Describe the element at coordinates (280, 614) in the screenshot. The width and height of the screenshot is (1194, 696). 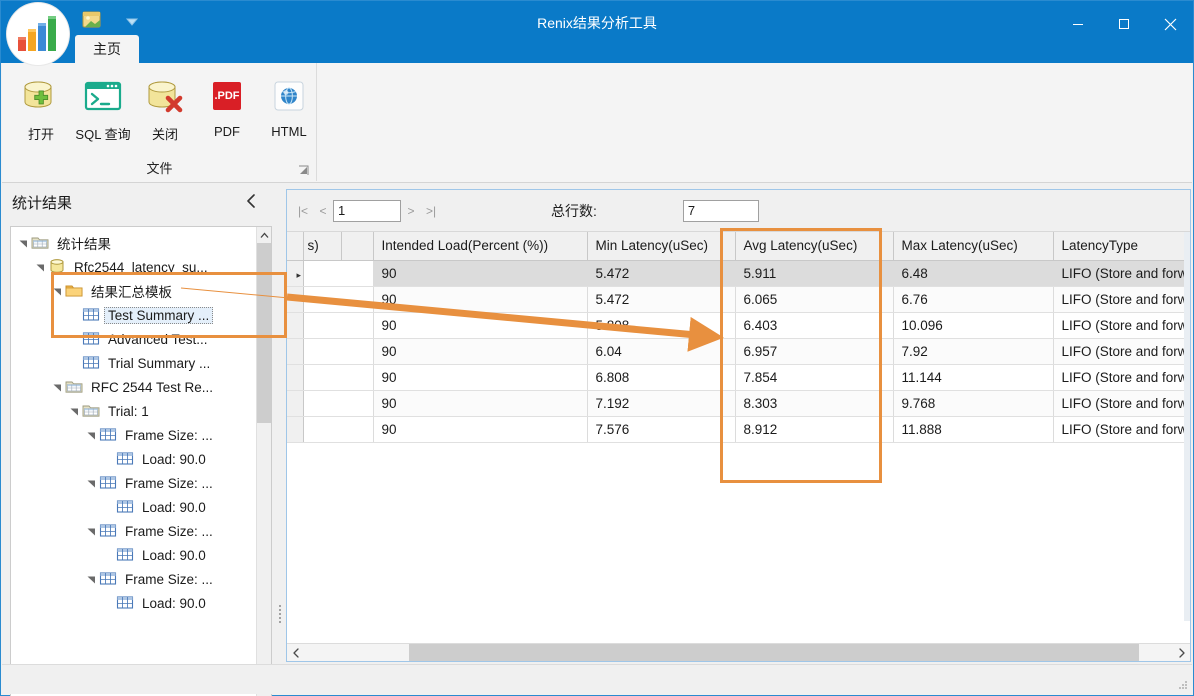
I see `sidebar-splitter-handle` at that location.